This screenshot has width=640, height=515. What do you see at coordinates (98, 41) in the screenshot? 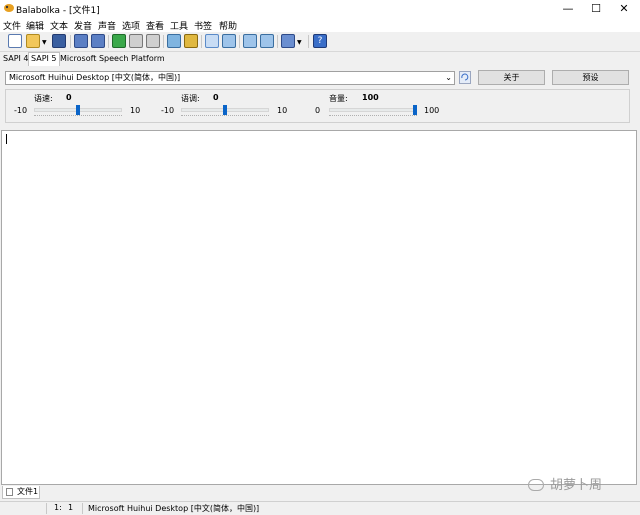
I see `print-preview-icon` at bounding box center [98, 41].